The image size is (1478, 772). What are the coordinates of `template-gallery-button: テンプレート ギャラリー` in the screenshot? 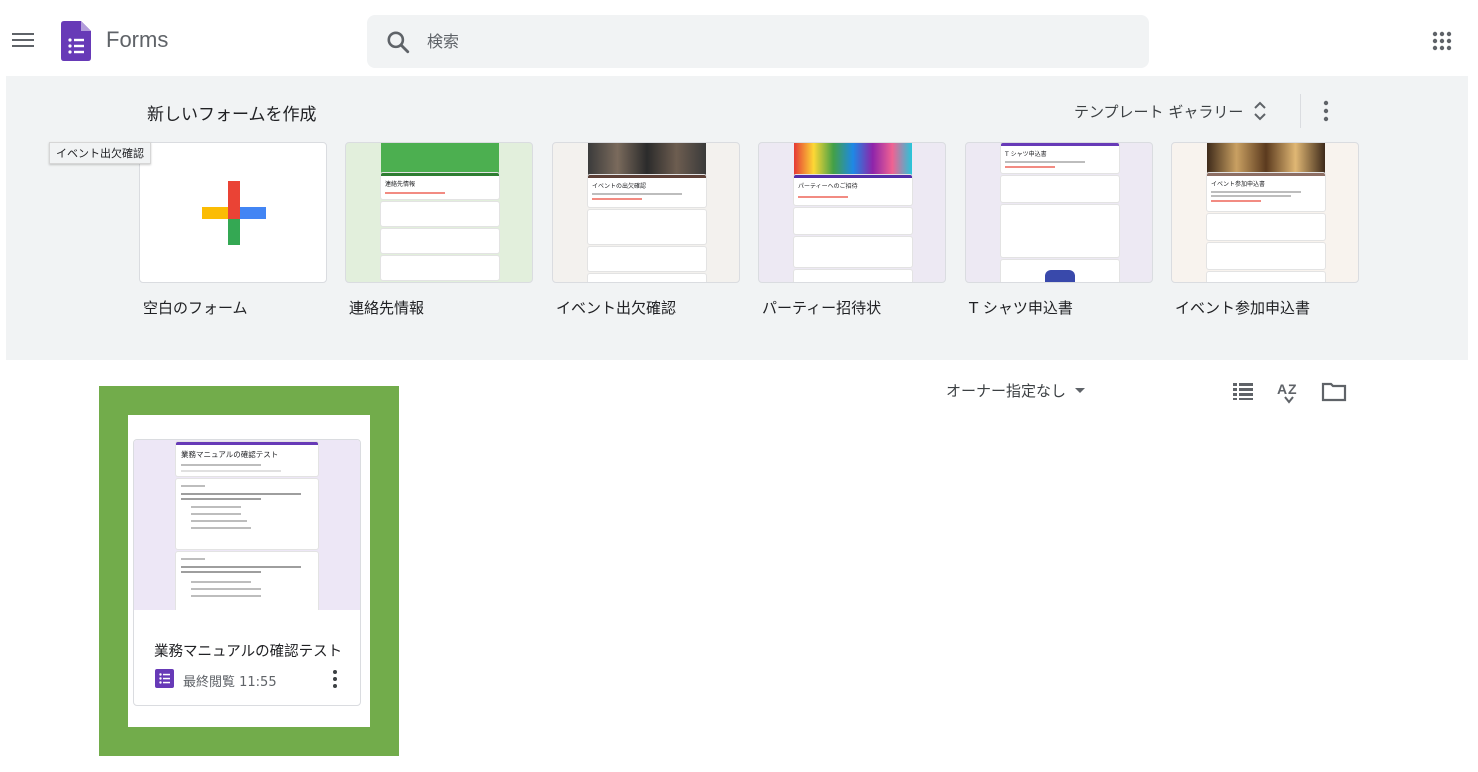 It's located at (1170, 111).